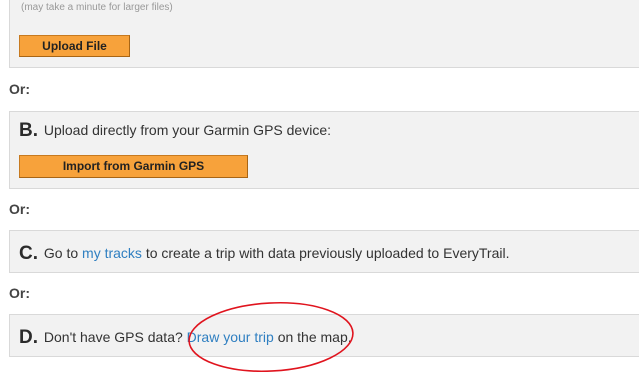 The width and height of the screenshot is (639, 374). Describe the element at coordinates (19, 209) in the screenshot. I see `or-separator-2: Or:` at that location.